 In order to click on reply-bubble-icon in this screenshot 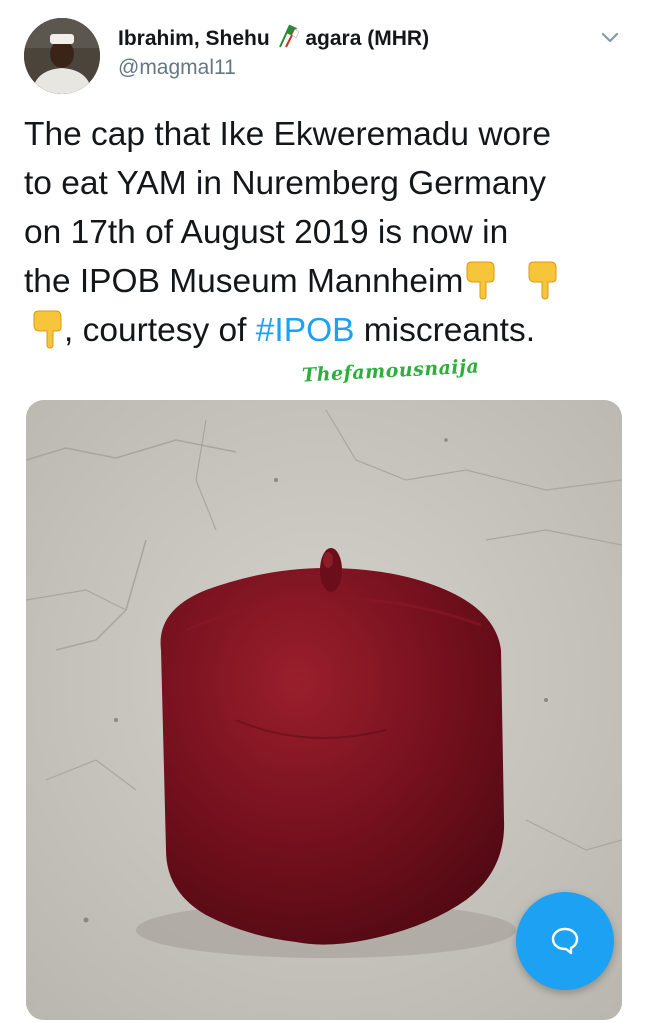, I will do `click(565, 941)`.